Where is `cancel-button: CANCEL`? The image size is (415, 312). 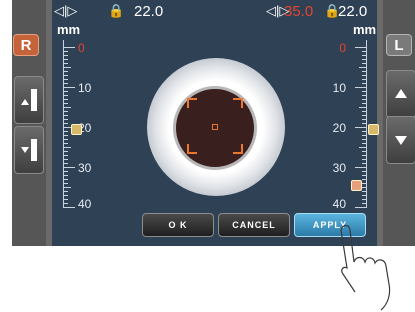
cancel-button: CANCEL is located at coordinates (254, 225).